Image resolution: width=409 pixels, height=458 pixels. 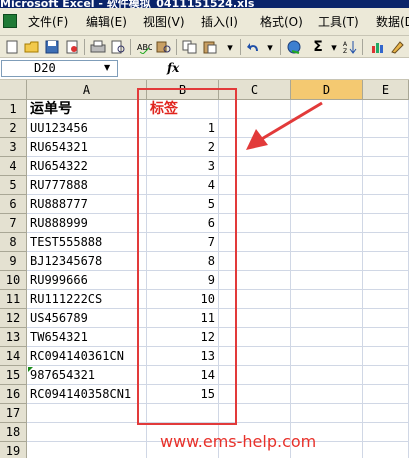 What do you see at coordinates (13, 337) in the screenshot?
I see `row-header: 13` at bounding box center [13, 337].